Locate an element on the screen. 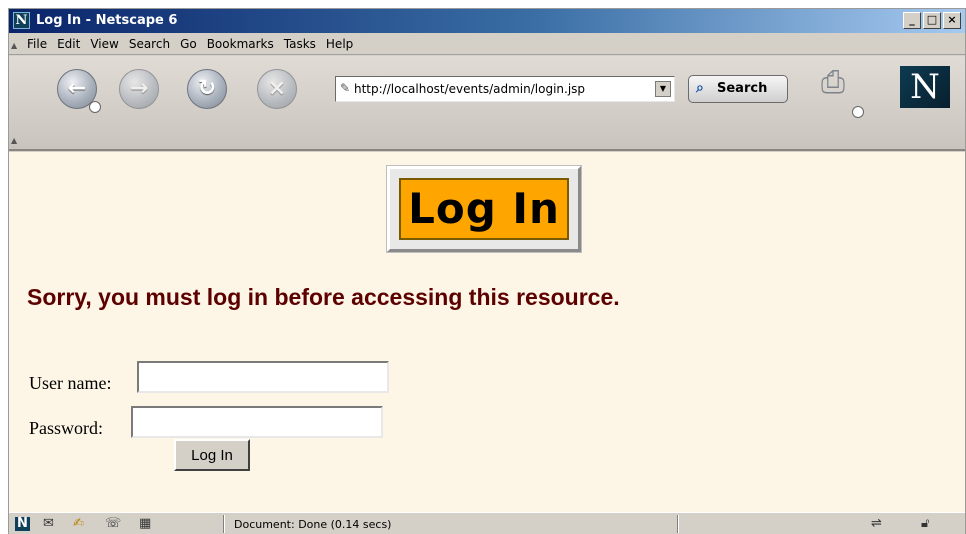 This screenshot has height=534, width=966. toolbar-grip-icon: ▲ is located at coordinates (14, 140).